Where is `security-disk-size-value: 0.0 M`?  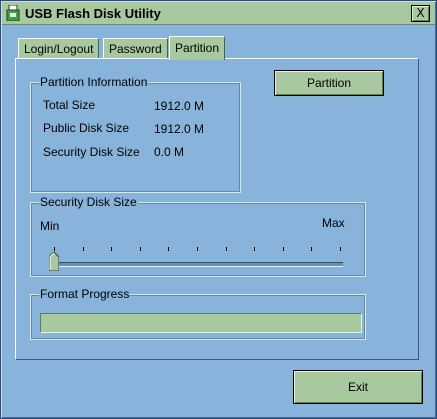 security-disk-size-value: 0.0 M is located at coordinates (169, 152).